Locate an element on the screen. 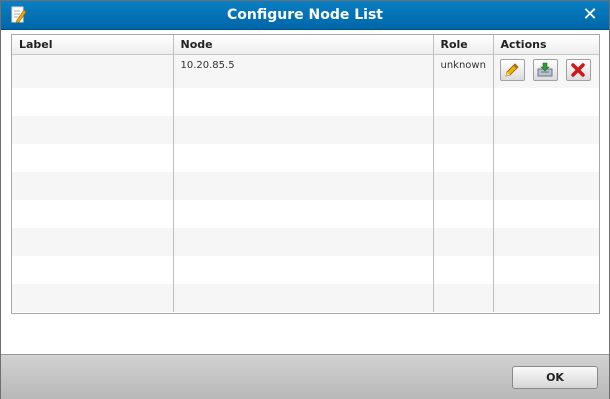 The image size is (610, 399). column-header-role: Role is located at coordinates (463, 45).